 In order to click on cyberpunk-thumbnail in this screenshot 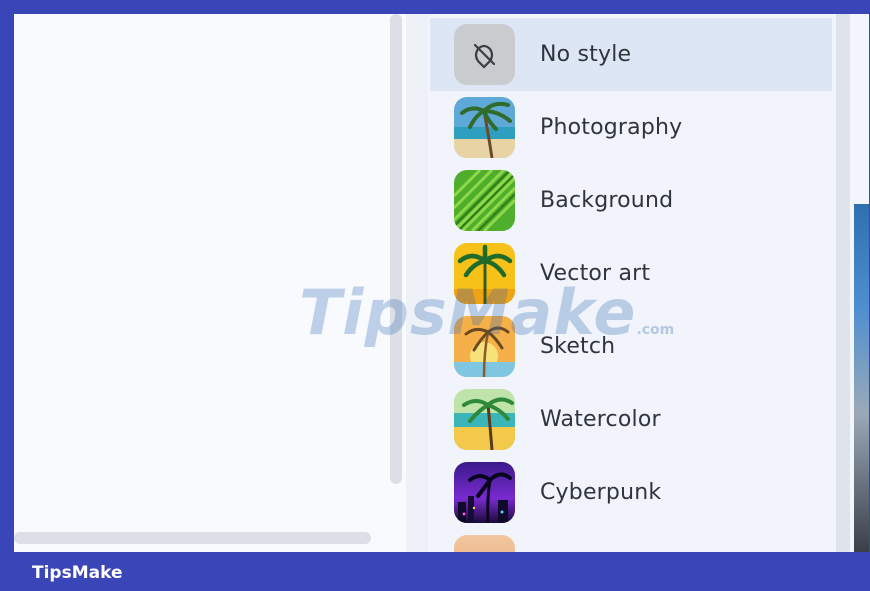, I will do `click(484, 492)`.